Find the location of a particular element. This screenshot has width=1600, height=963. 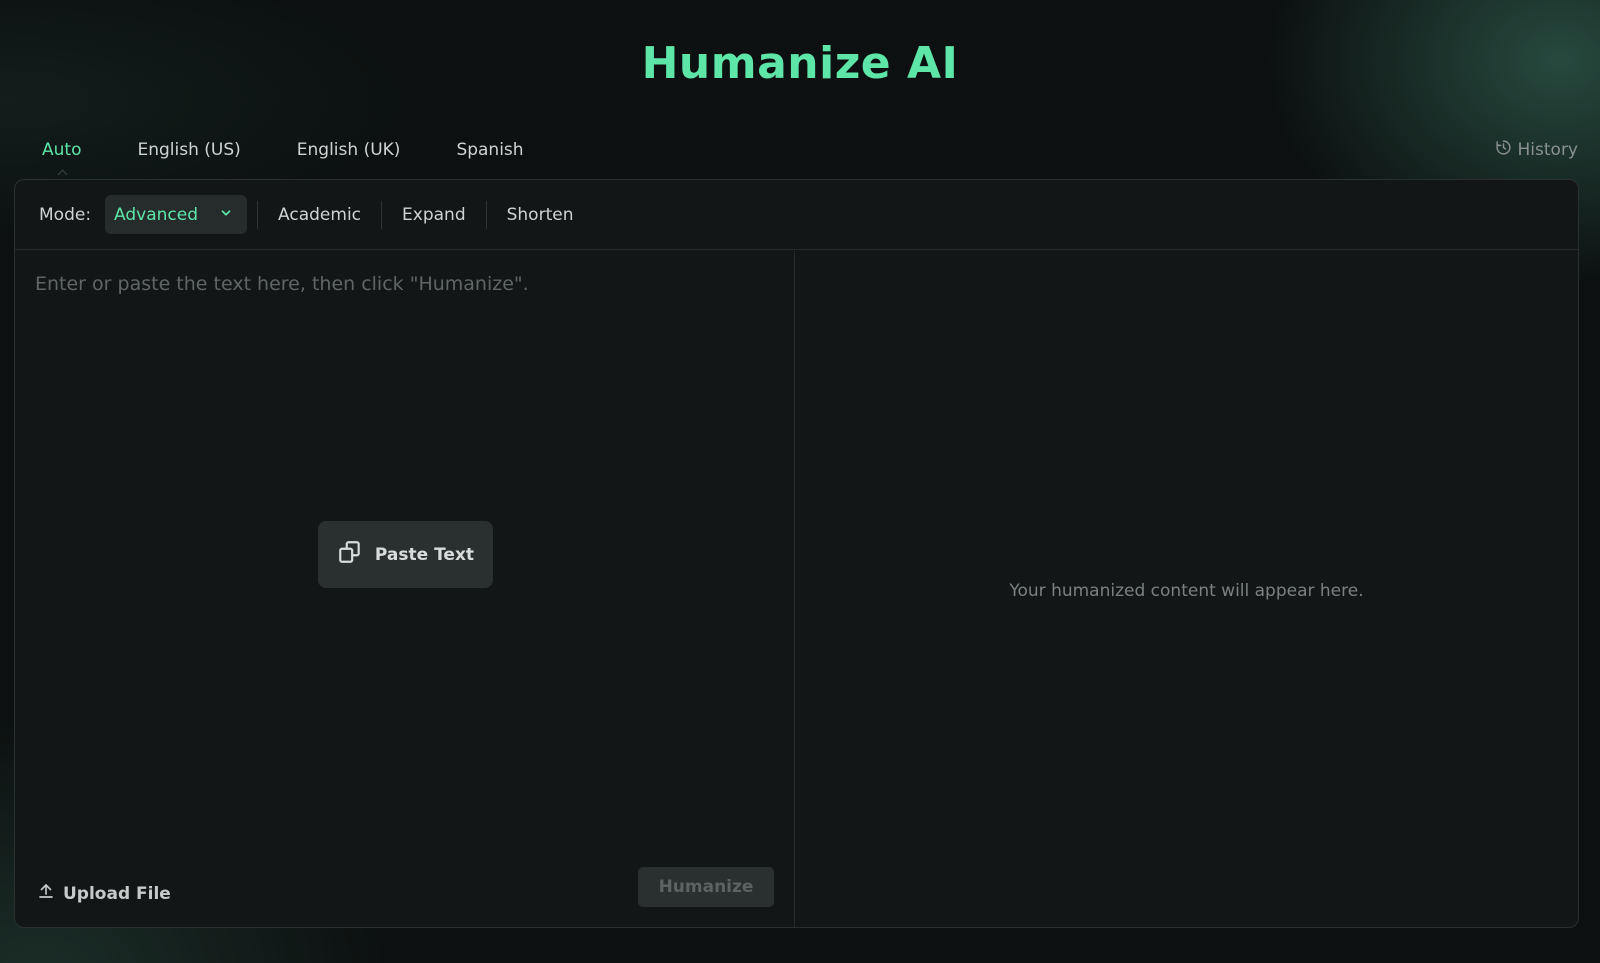

mode-selected-value: Advanced is located at coordinates (156, 214).